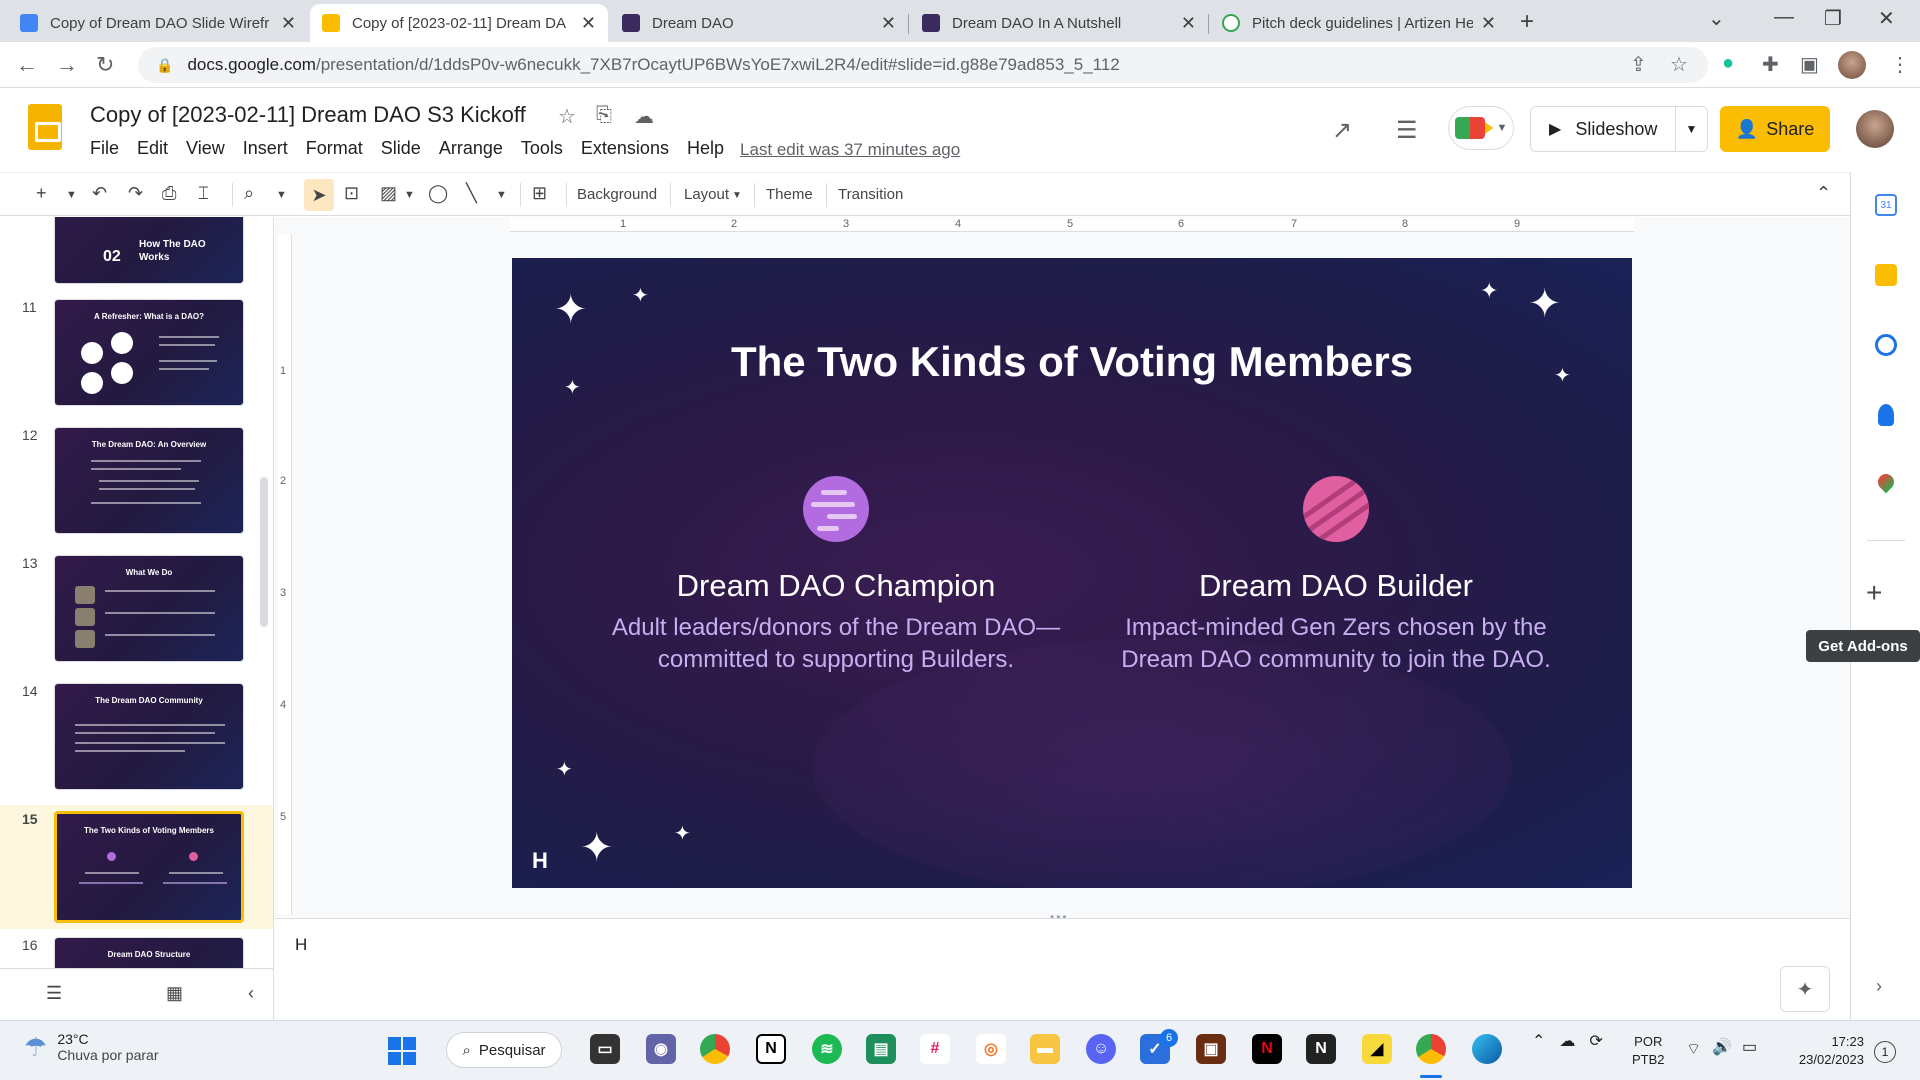  Describe the element at coordinates (388, 193) in the screenshot. I see `insert-image-icon: ▨` at that location.